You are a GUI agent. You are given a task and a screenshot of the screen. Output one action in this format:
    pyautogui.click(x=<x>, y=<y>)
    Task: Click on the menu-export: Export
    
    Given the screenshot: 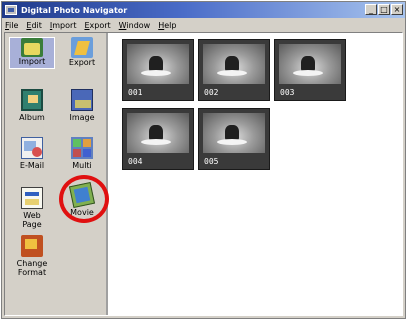 What is the action you would take?
    pyautogui.click(x=97, y=25)
    